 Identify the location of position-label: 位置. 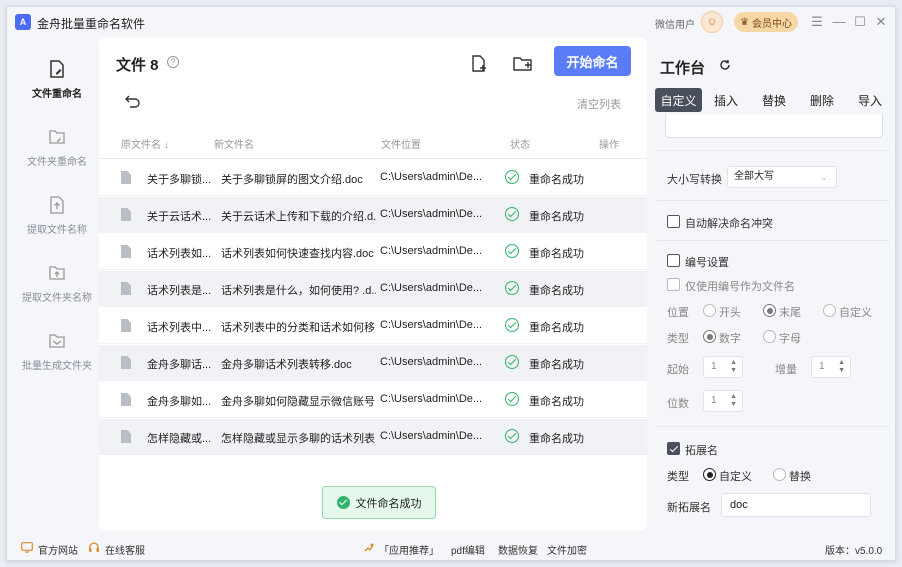
(678, 313).